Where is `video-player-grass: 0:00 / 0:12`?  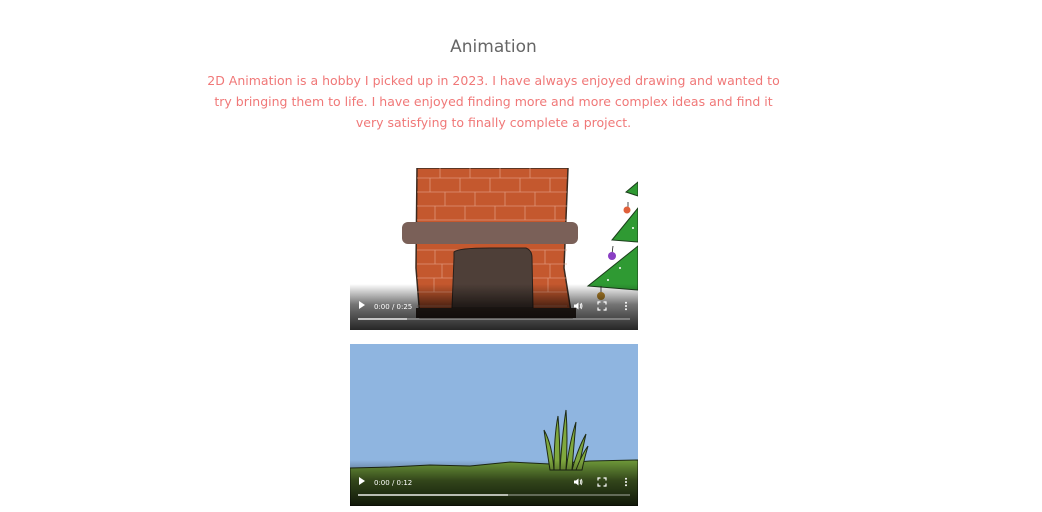 video-player-grass: 0:00 / 0:12 is located at coordinates (494, 425).